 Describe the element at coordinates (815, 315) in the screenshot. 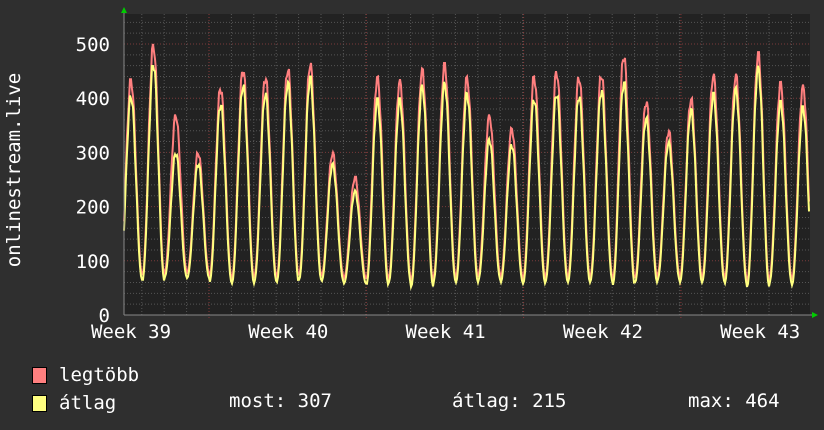

I see `x-axis-arrow-icon` at that location.